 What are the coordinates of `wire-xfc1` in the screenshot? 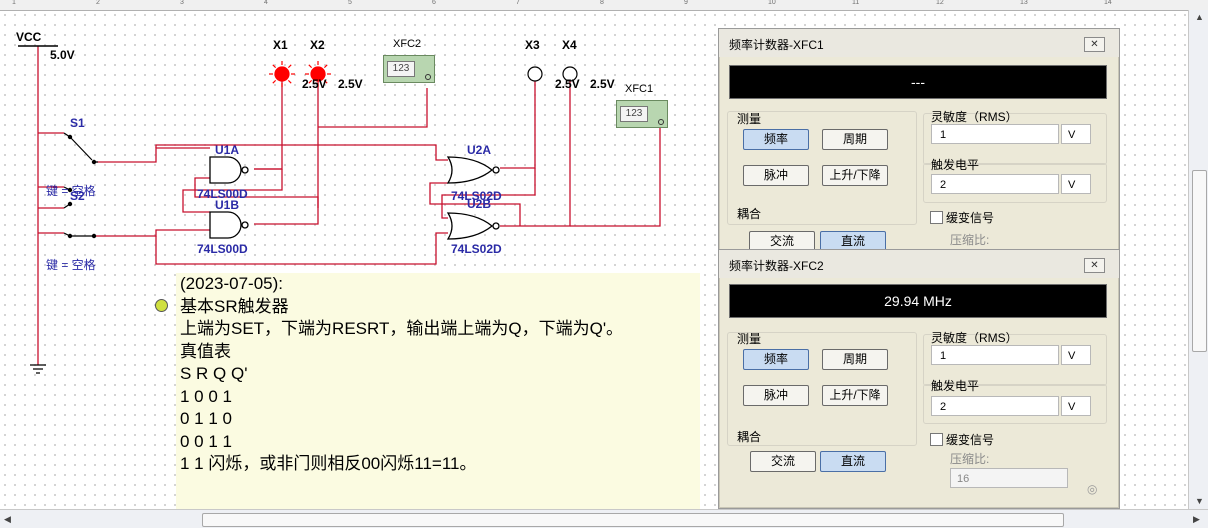 It's located at (615, 176).